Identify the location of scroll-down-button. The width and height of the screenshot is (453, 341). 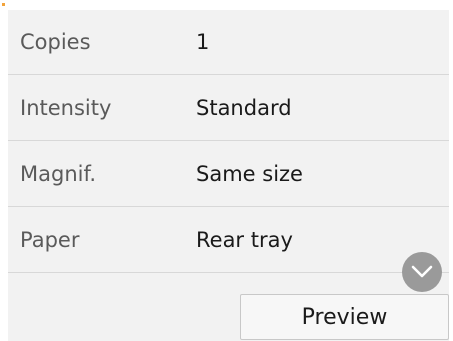
(422, 272).